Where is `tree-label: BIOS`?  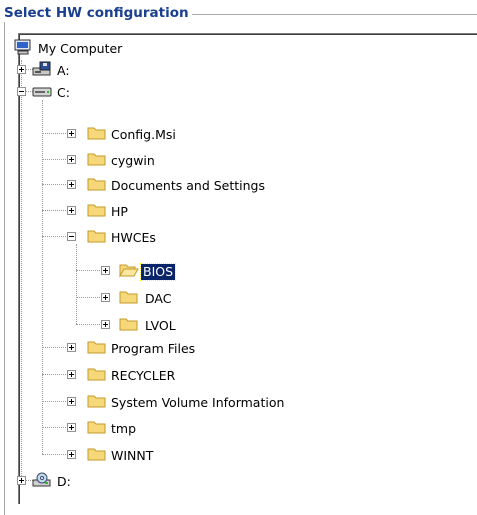 tree-label: BIOS is located at coordinates (158, 272).